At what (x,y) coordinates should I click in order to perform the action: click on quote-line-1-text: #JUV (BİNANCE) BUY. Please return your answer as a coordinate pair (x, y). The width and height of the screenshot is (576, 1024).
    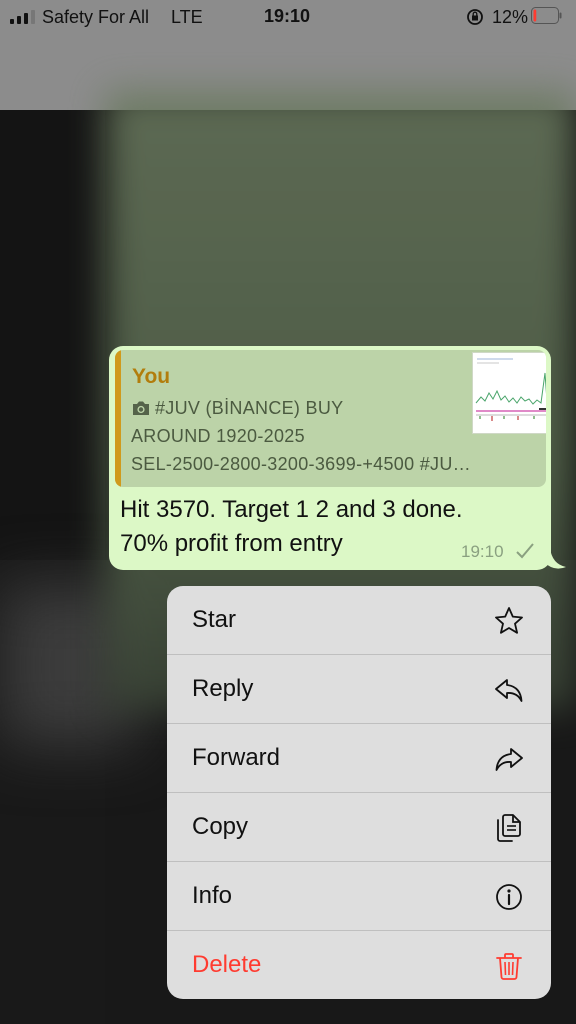
    Looking at the image, I should click on (249, 408).